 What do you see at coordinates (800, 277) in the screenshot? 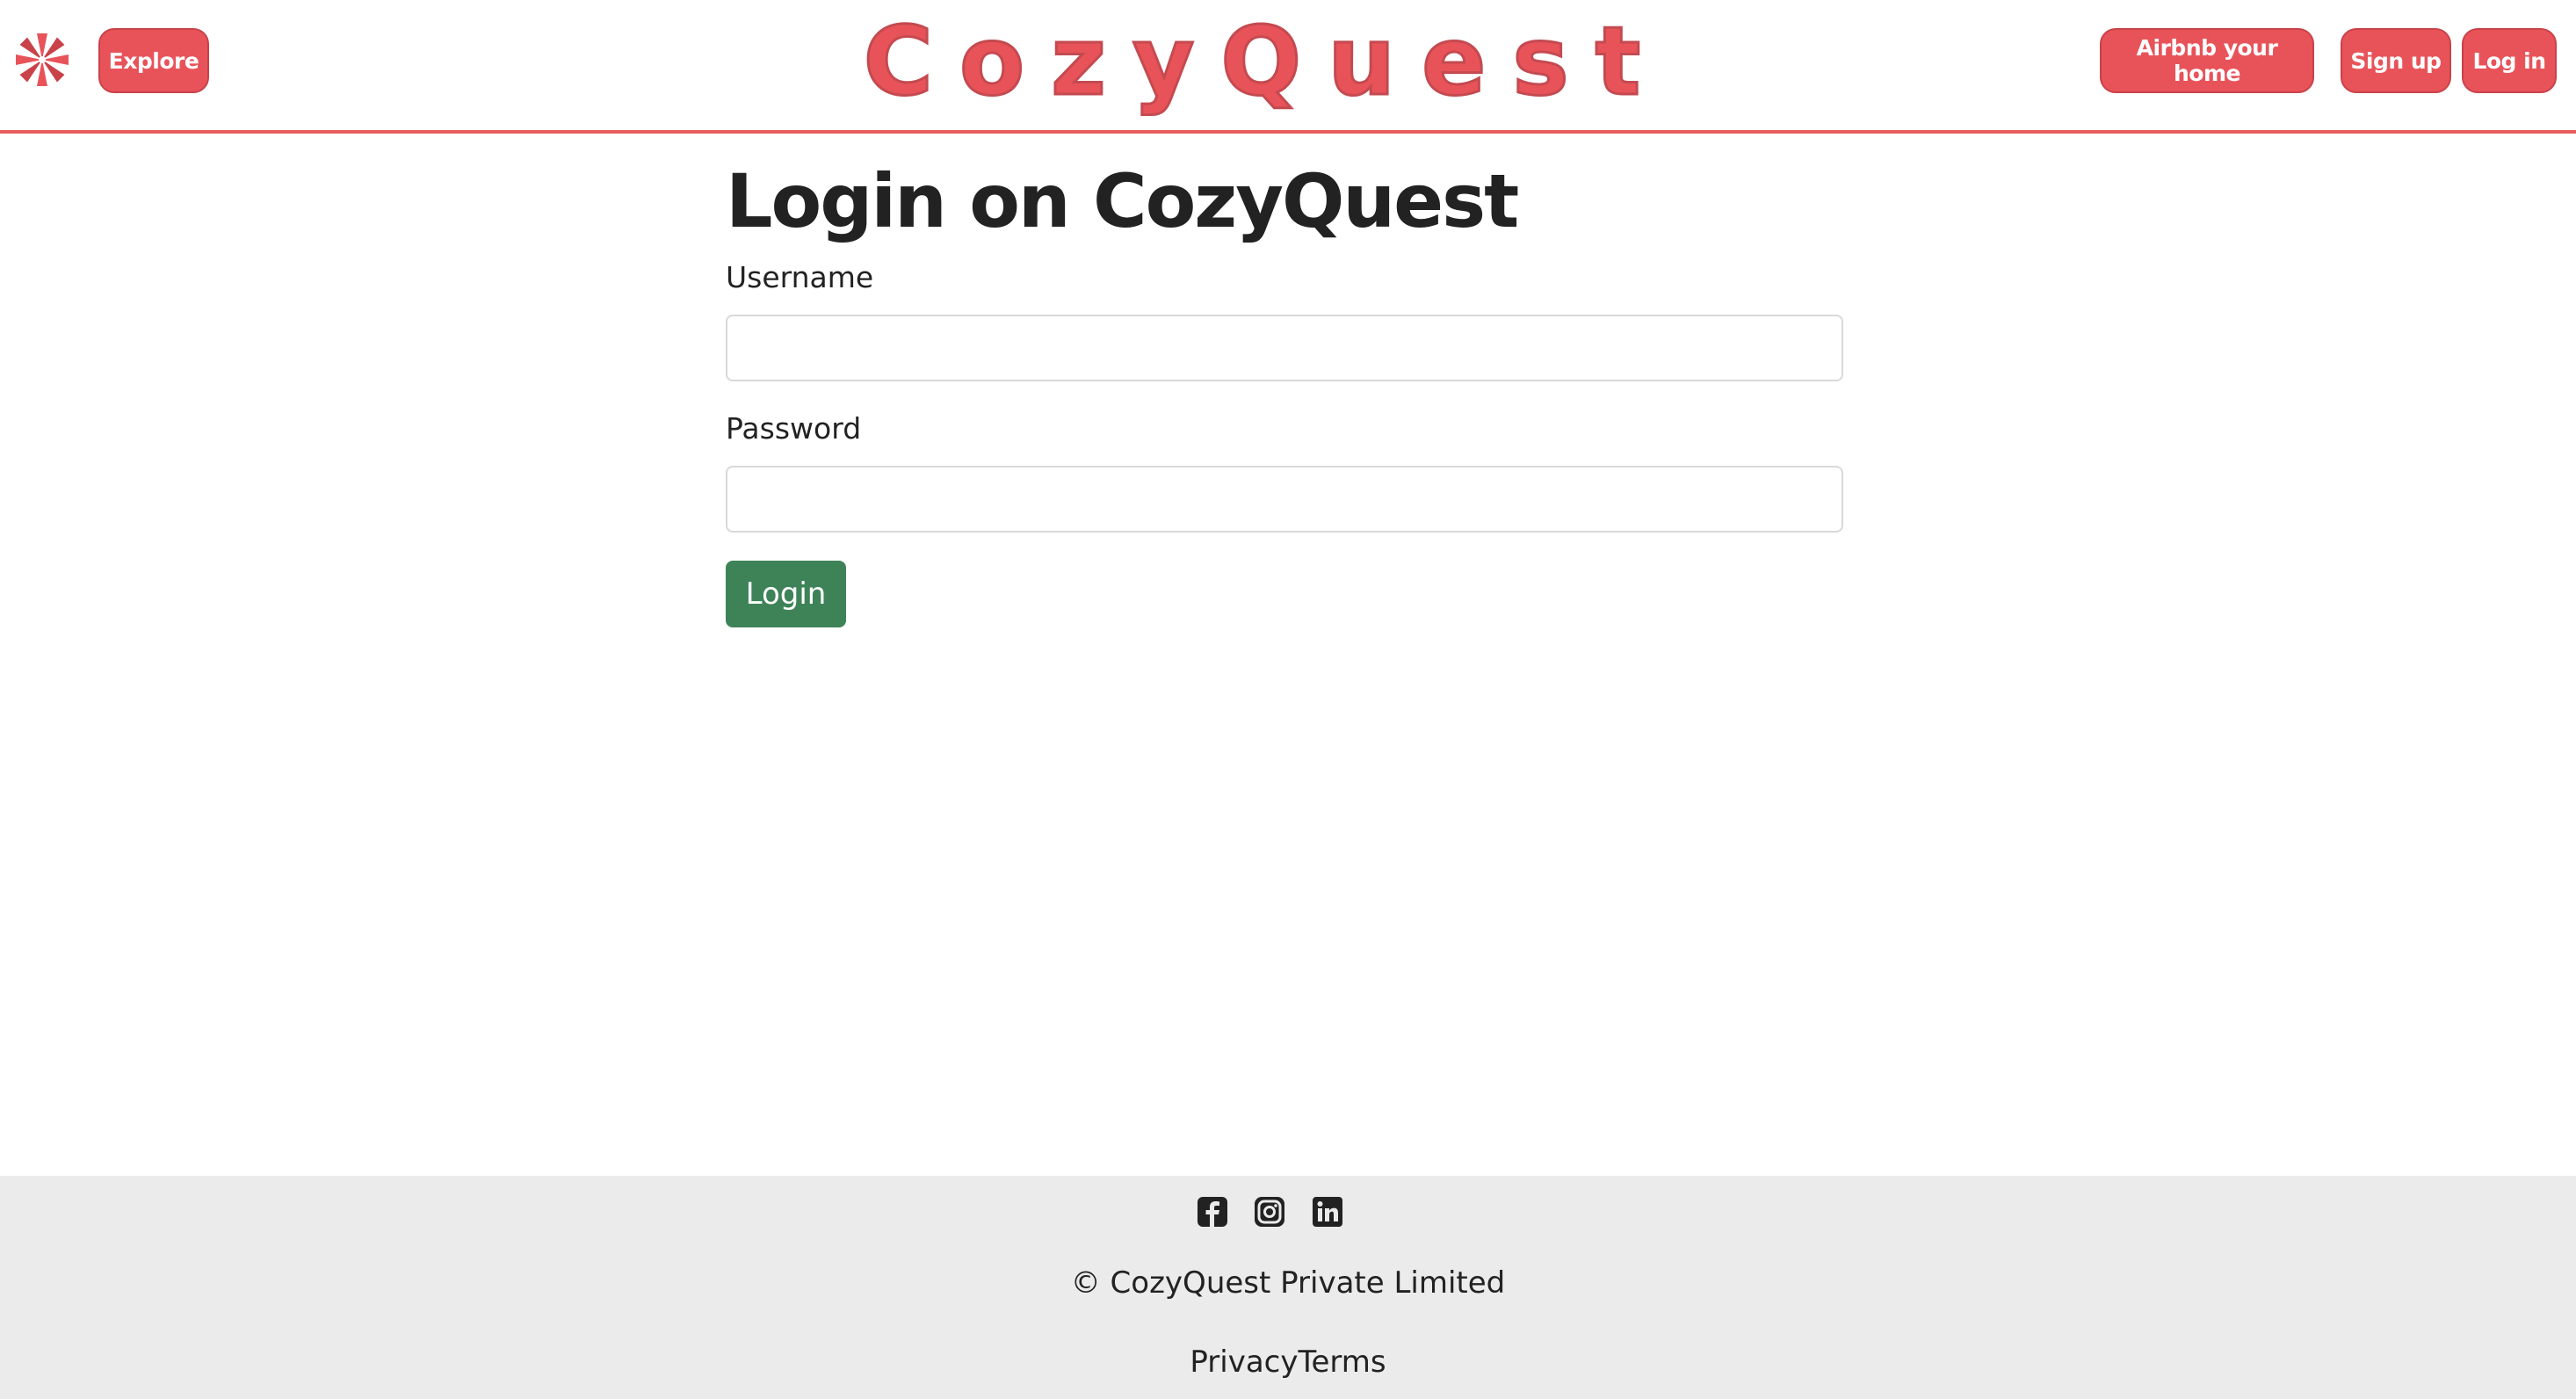
I see `username-label: Username` at bounding box center [800, 277].